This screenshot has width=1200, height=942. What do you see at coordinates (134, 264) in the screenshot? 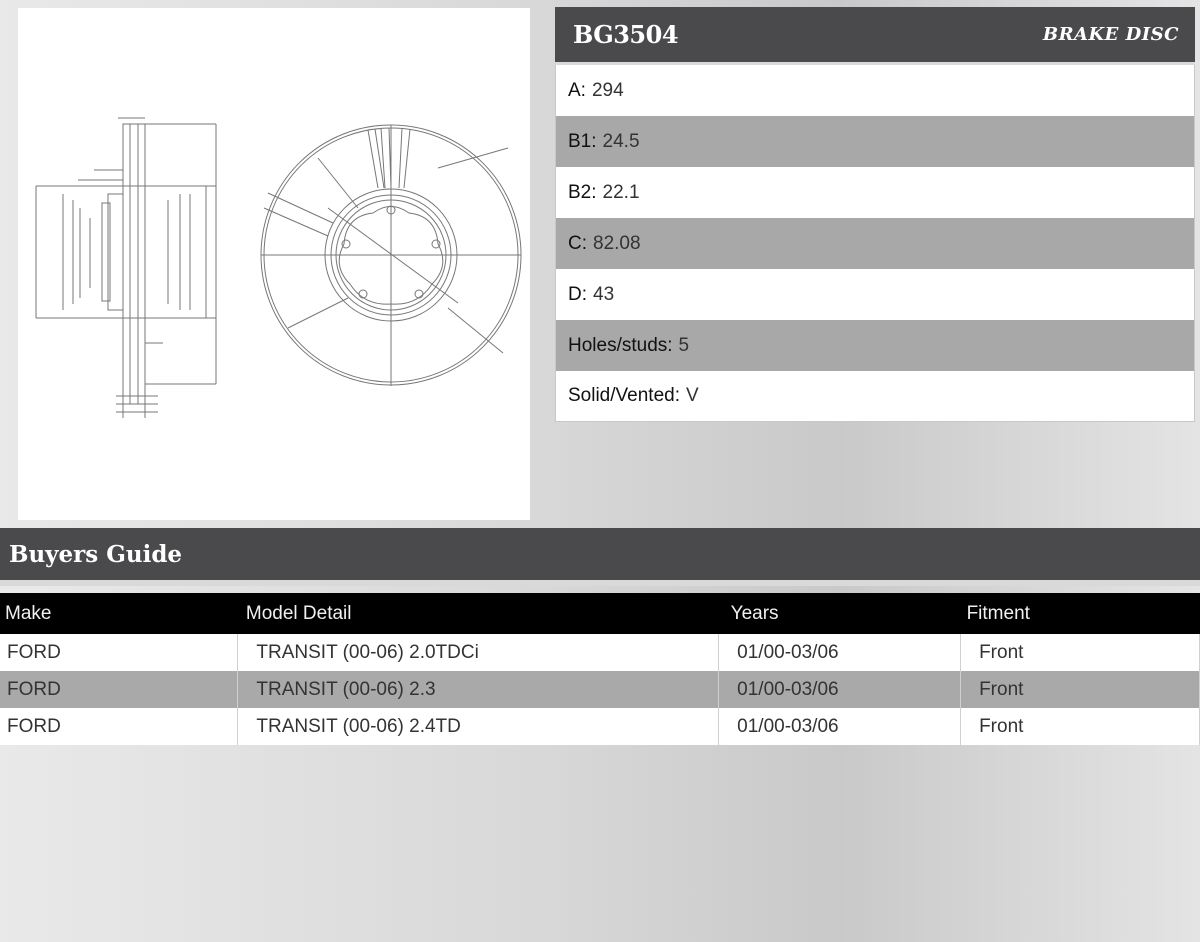
I see `disc-profile-outer` at bounding box center [134, 264].